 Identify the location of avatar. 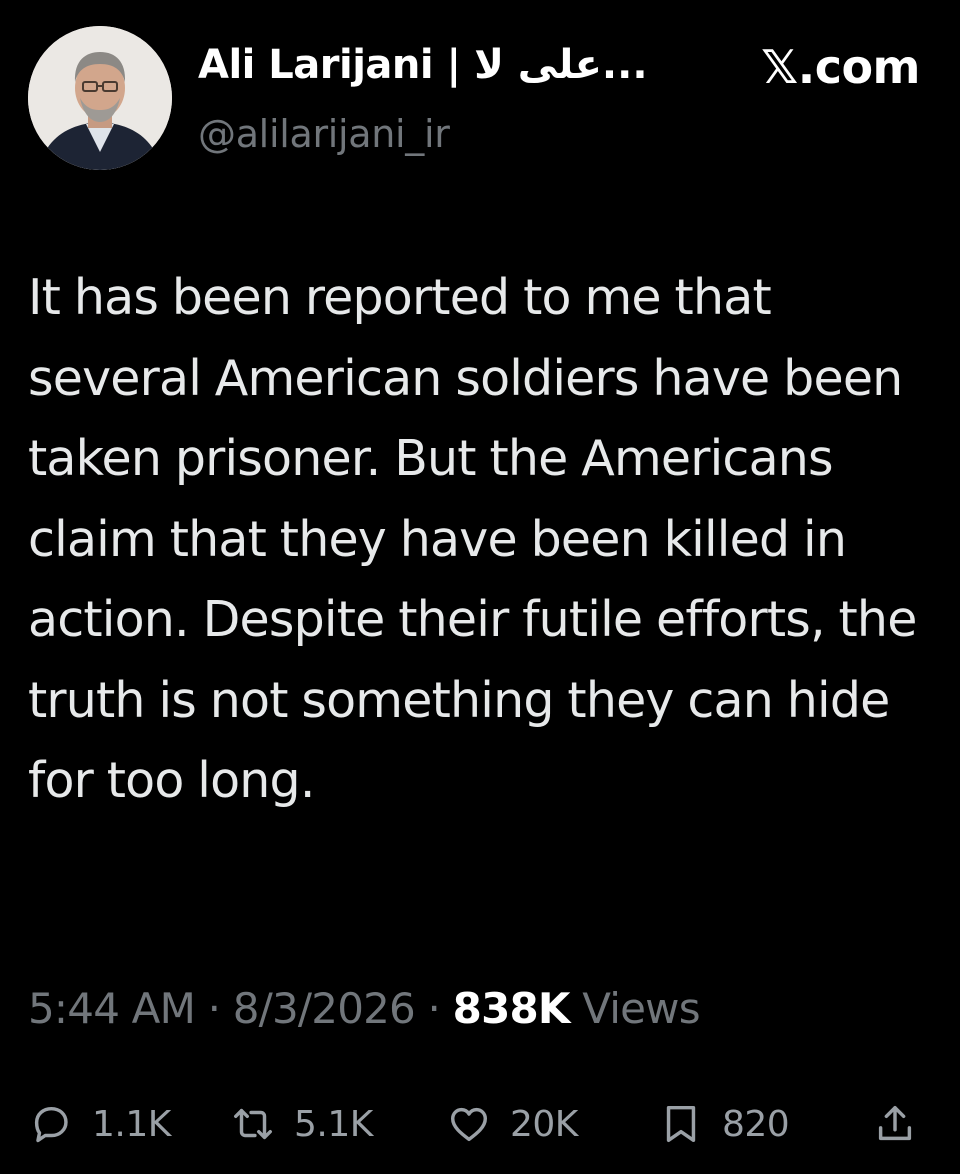
(100, 98).